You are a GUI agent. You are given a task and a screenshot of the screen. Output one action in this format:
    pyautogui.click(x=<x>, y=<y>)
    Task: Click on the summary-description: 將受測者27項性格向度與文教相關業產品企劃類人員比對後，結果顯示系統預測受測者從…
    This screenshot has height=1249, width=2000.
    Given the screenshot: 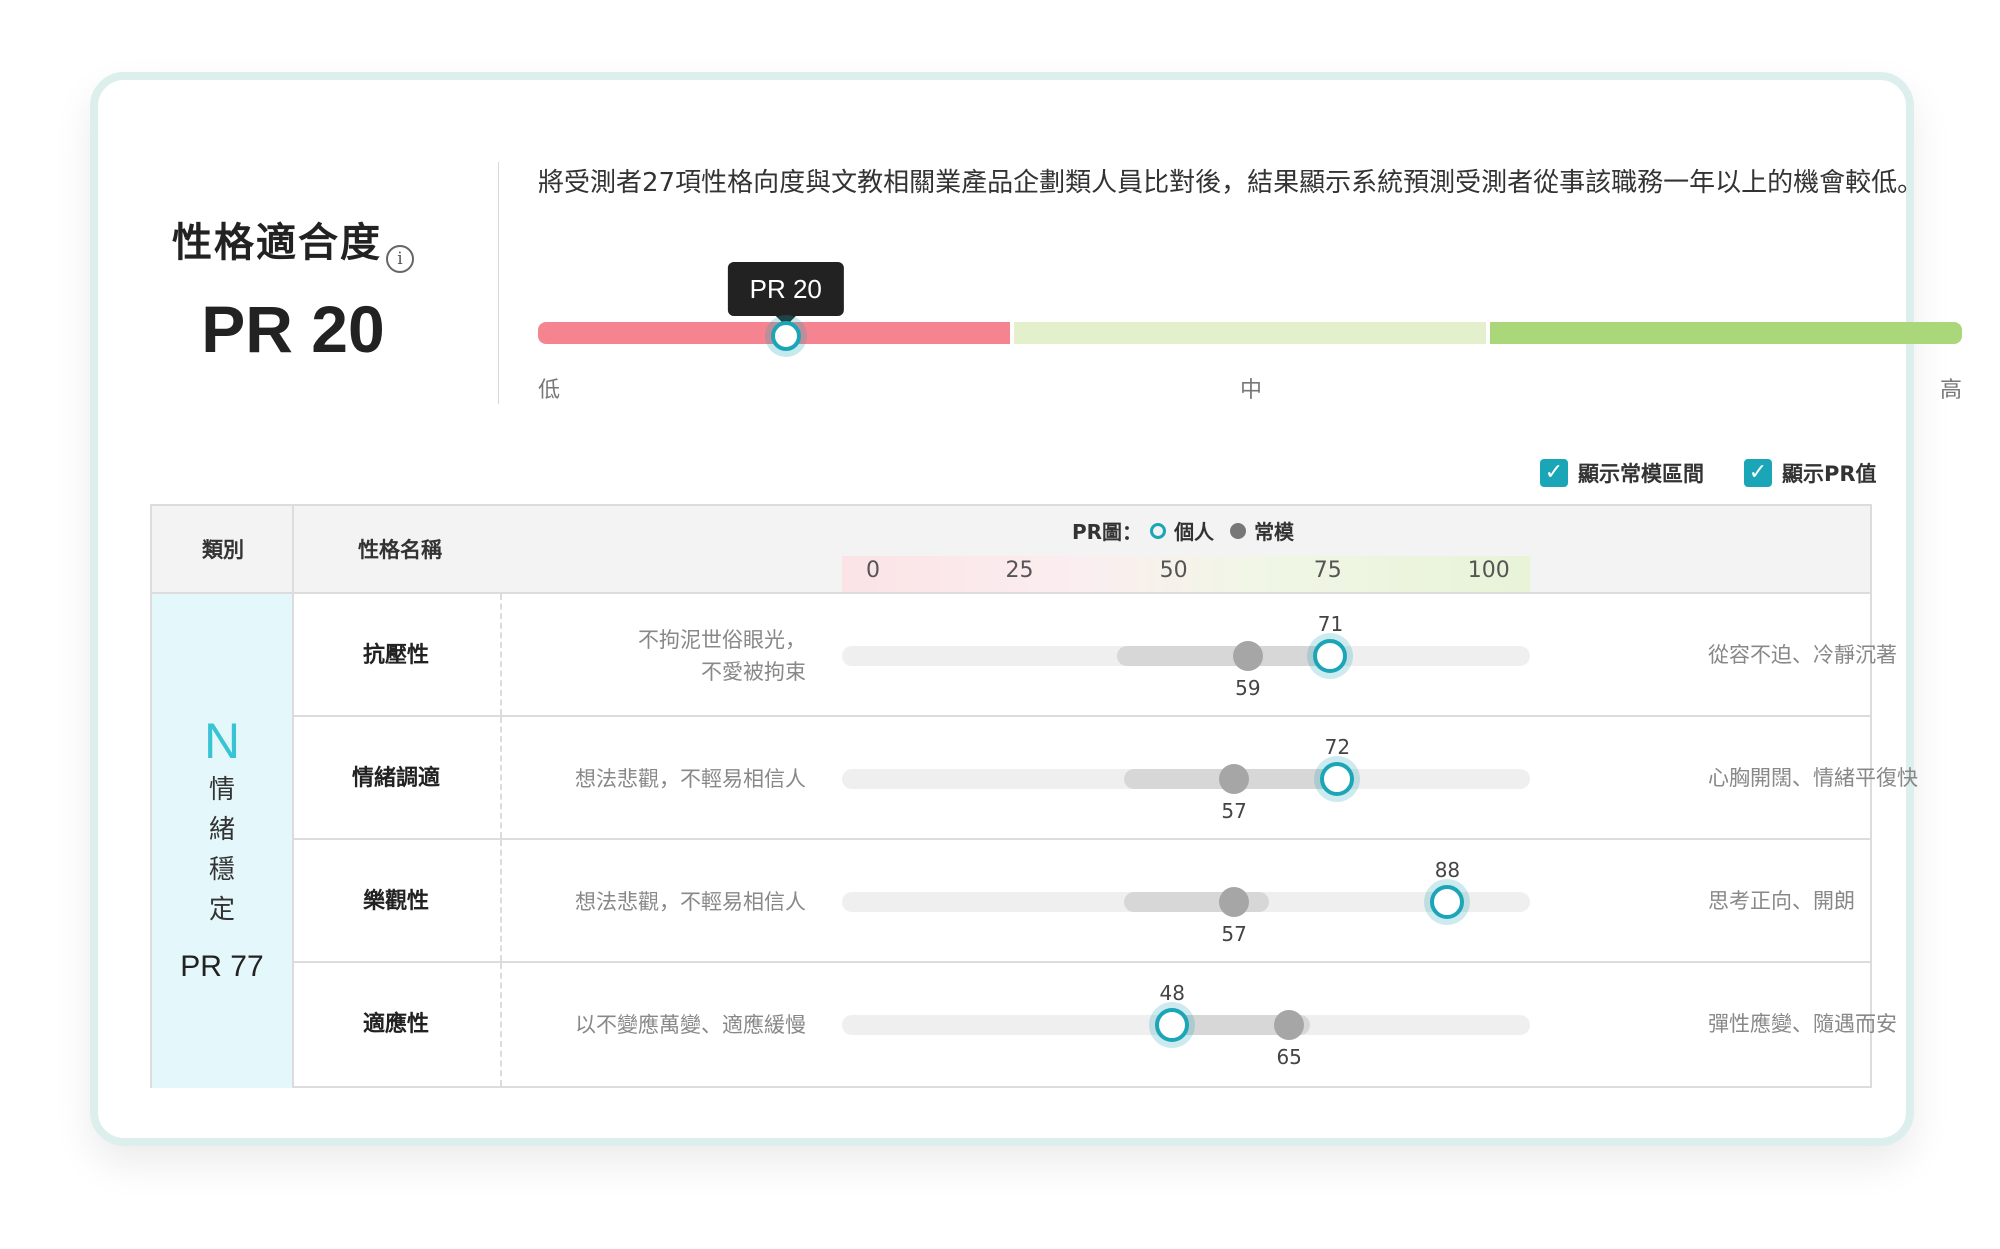 What is the action you would take?
    pyautogui.click(x=1231, y=183)
    